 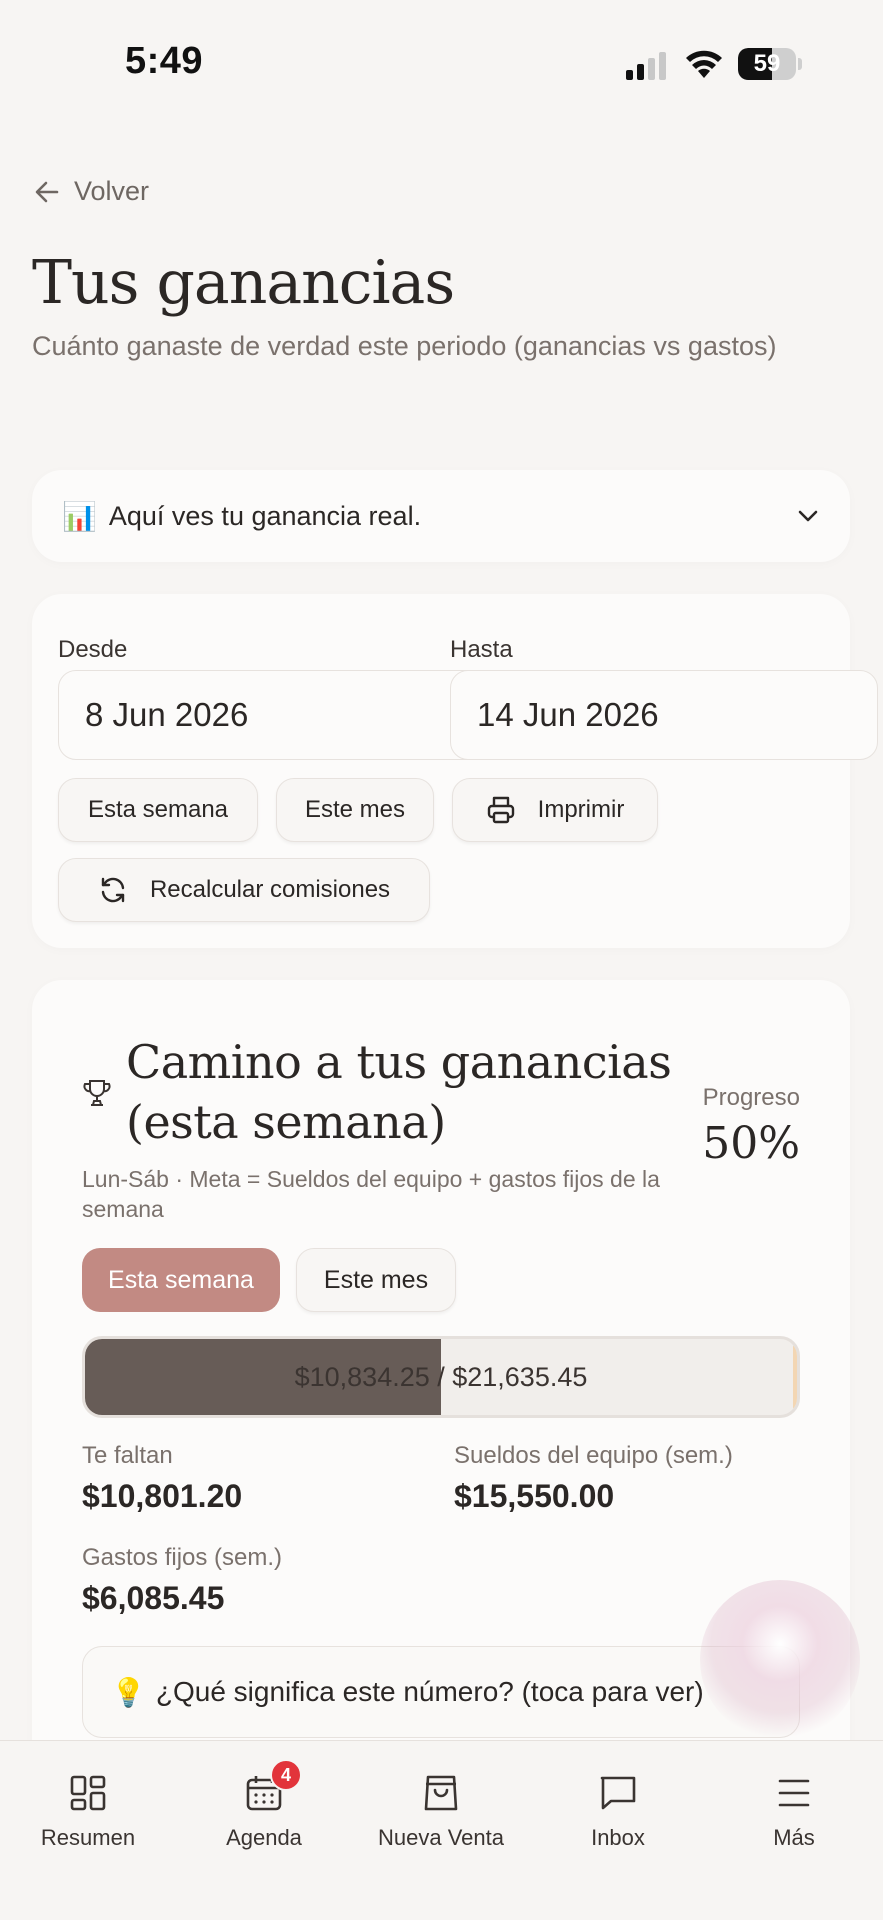 I want to click on info-panel: 📊 Aquí ves tu ganancia real., so click(x=441, y=516).